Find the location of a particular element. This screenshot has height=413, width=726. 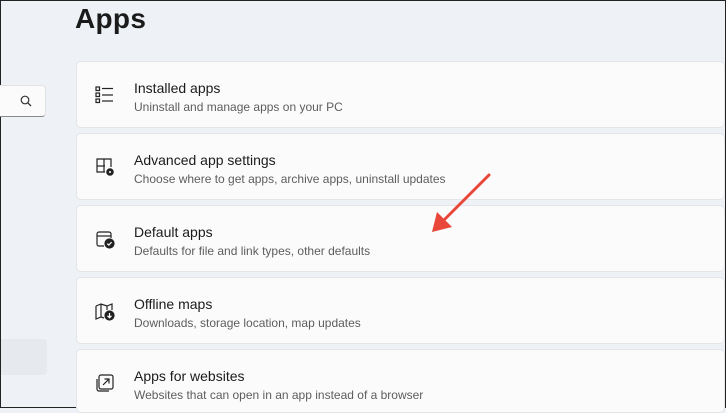

card-title: Apps for websites is located at coordinates (189, 376).